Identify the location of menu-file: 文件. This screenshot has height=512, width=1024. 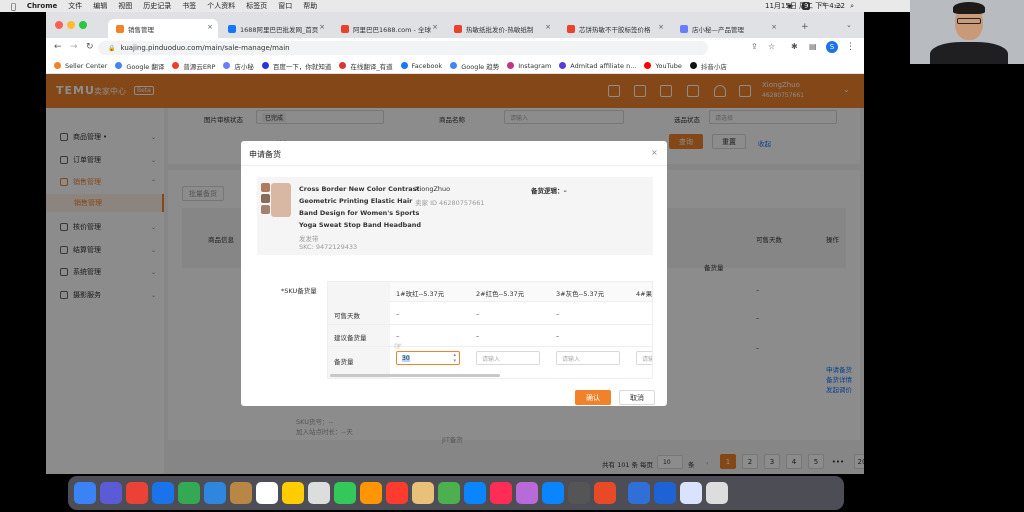
(75, 6).